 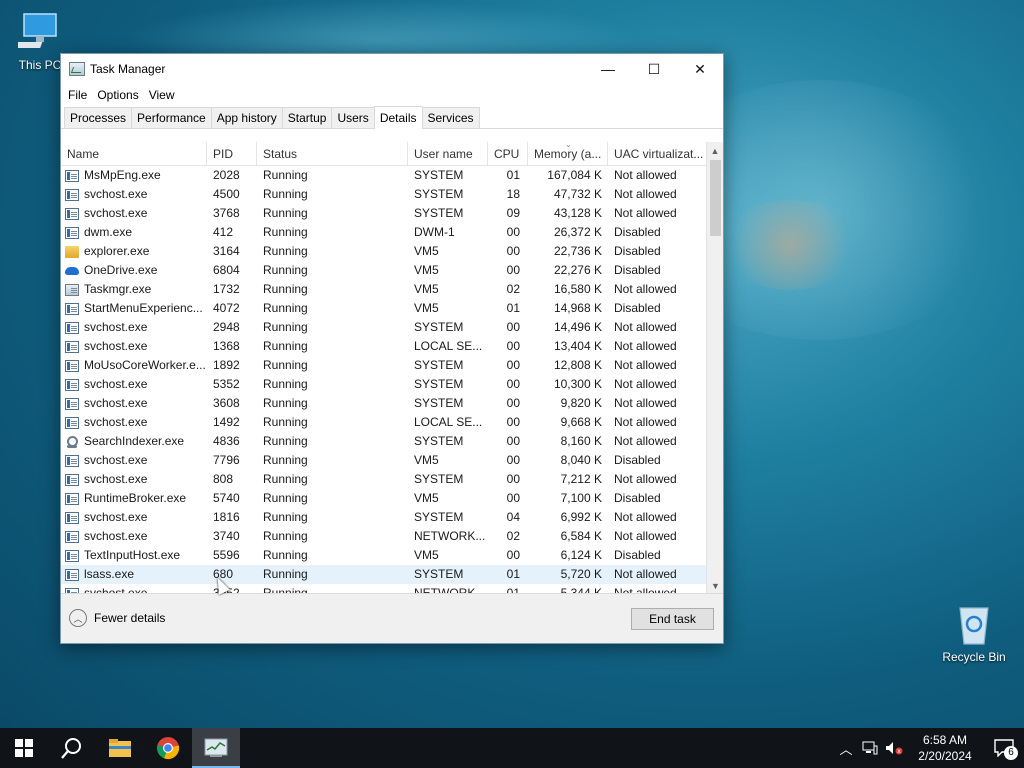 I want to click on column-header-name: Name, so click(x=134, y=154).